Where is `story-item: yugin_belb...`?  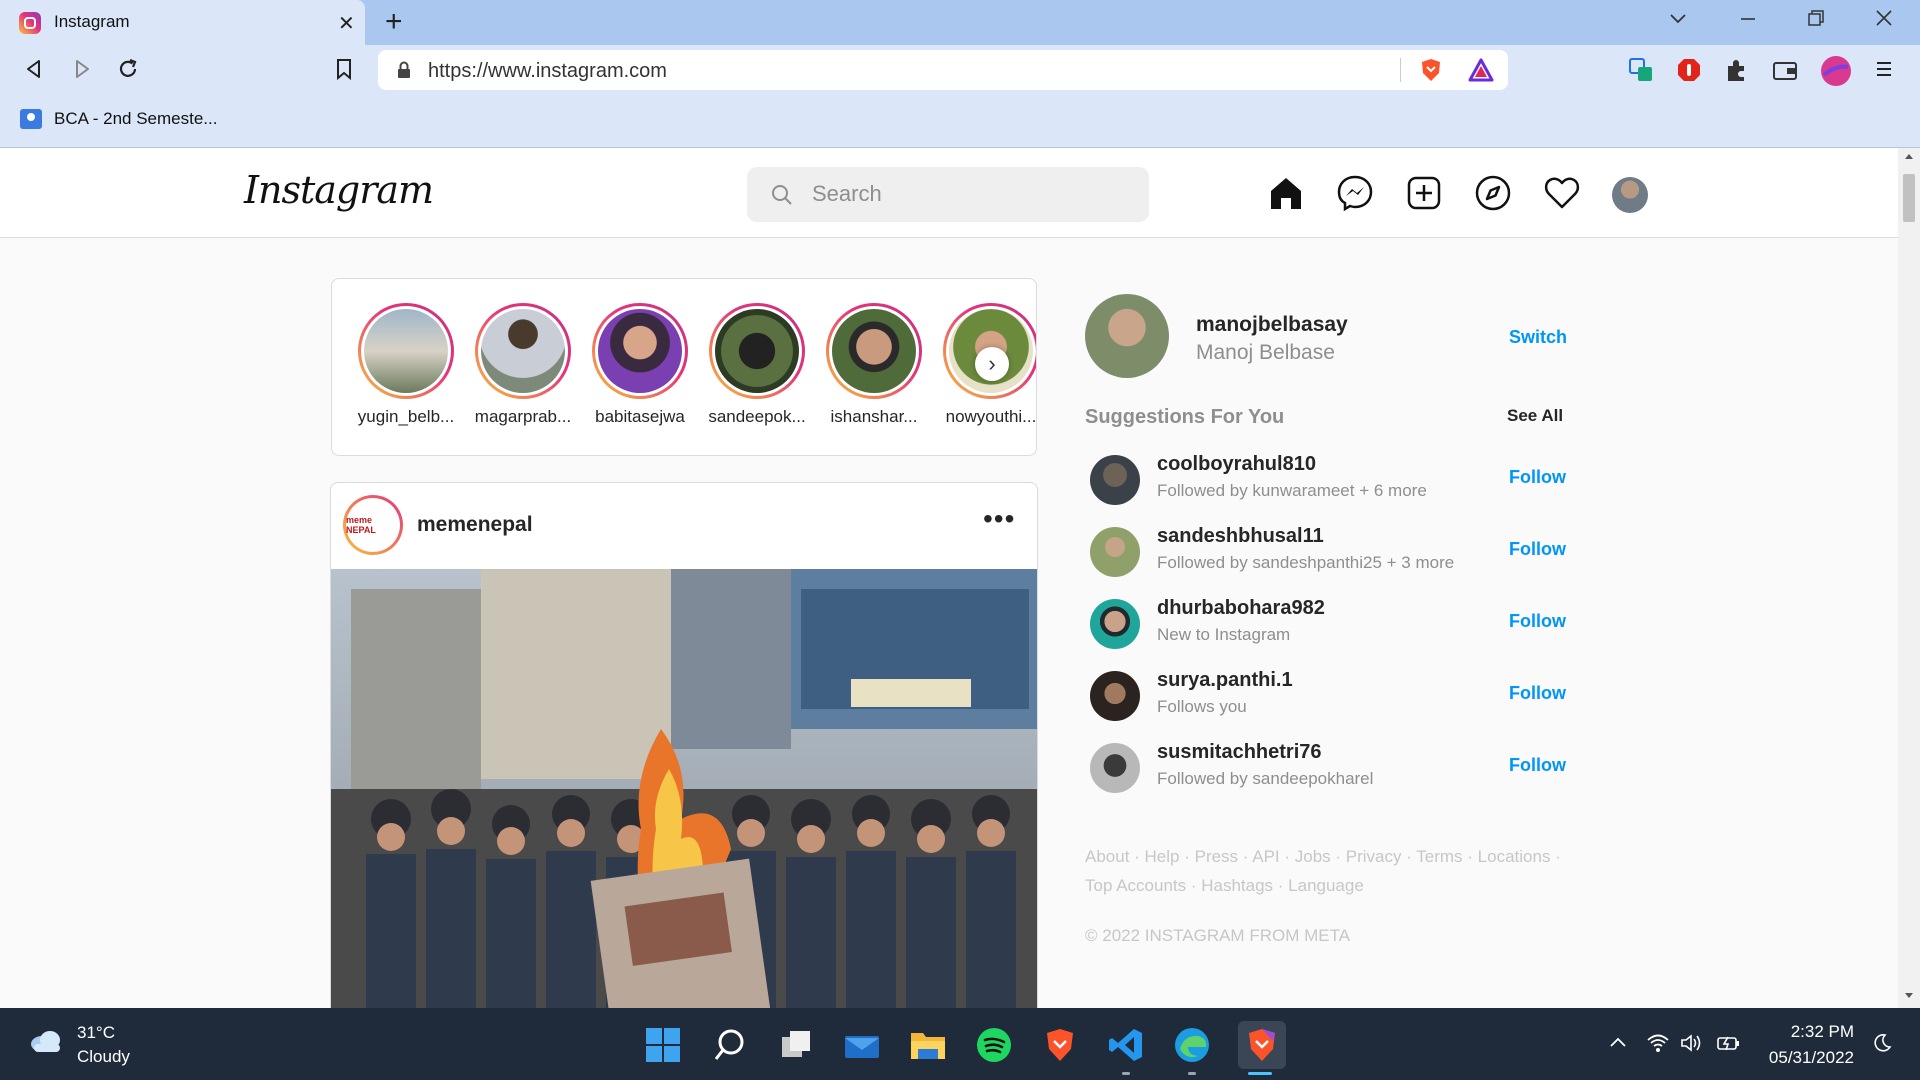 story-item: yugin_belb... is located at coordinates (406, 365).